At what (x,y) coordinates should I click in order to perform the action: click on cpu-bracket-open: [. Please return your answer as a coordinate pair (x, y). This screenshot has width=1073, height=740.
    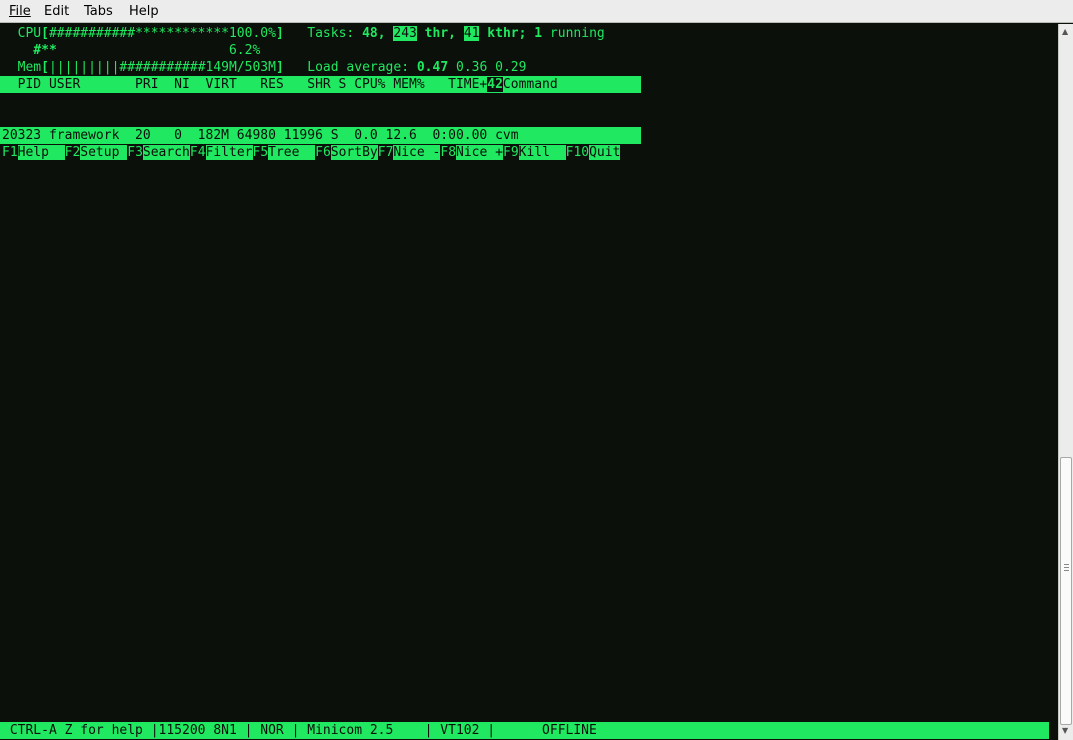
    Looking at the image, I should click on (45, 33).